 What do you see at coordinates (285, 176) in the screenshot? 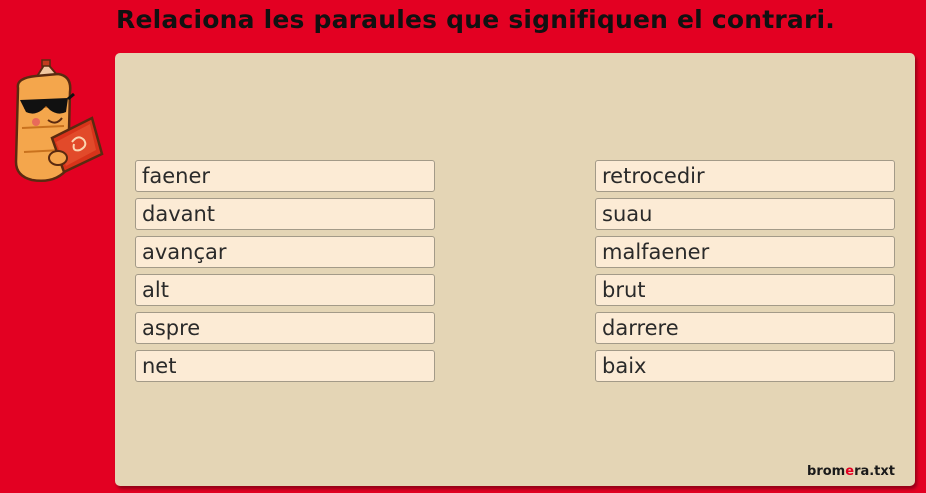
I see `word-box-left: faener` at bounding box center [285, 176].